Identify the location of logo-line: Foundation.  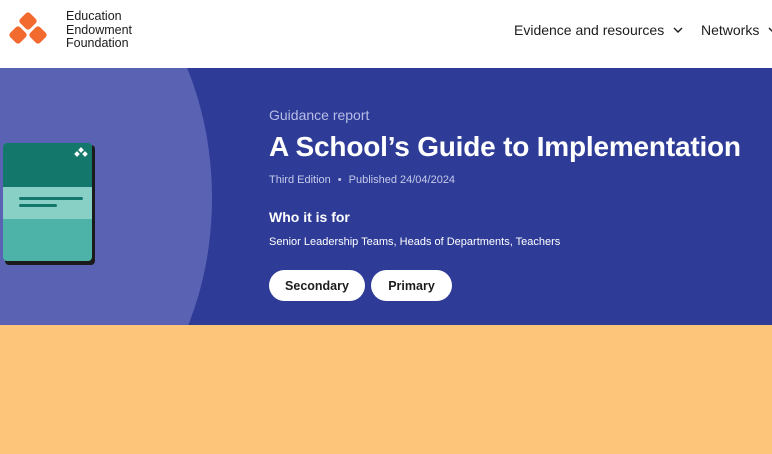
(97, 43).